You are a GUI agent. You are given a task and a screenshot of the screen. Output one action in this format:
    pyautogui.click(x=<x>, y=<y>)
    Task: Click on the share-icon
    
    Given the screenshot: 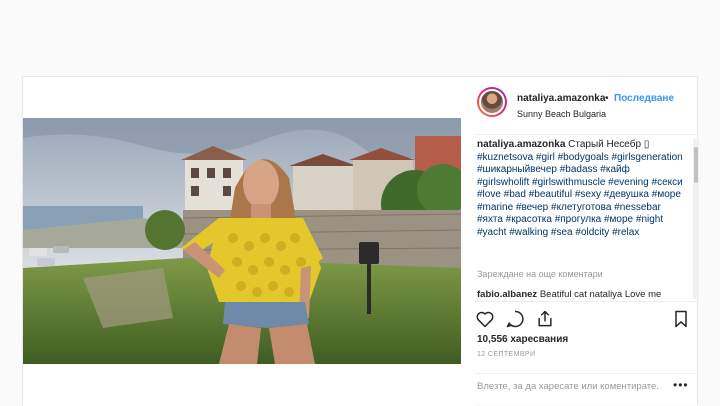 What is the action you would take?
    pyautogui.click(x=545, y=319)
    